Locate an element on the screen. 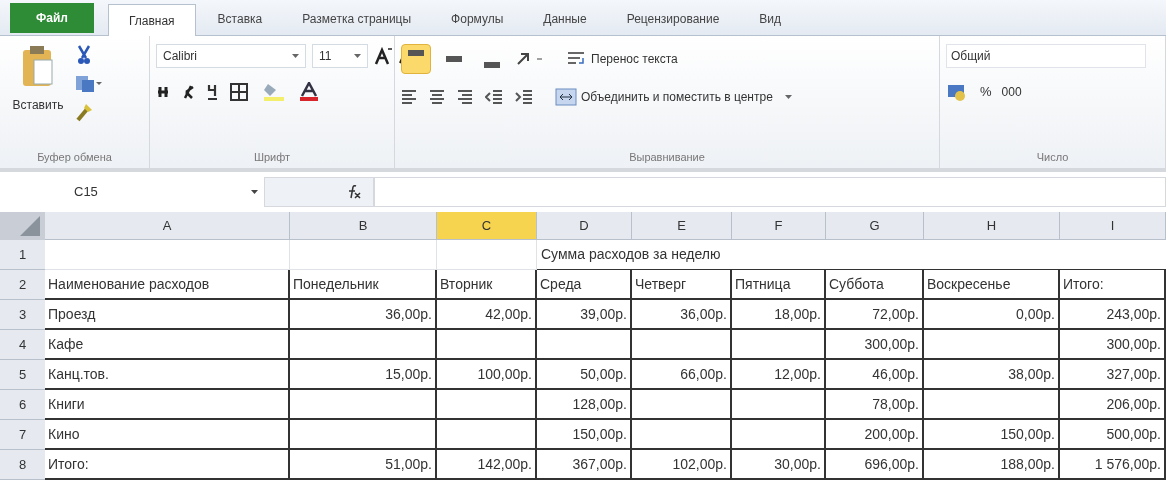  wrap-text-icon is located at coordinates (577, 59).